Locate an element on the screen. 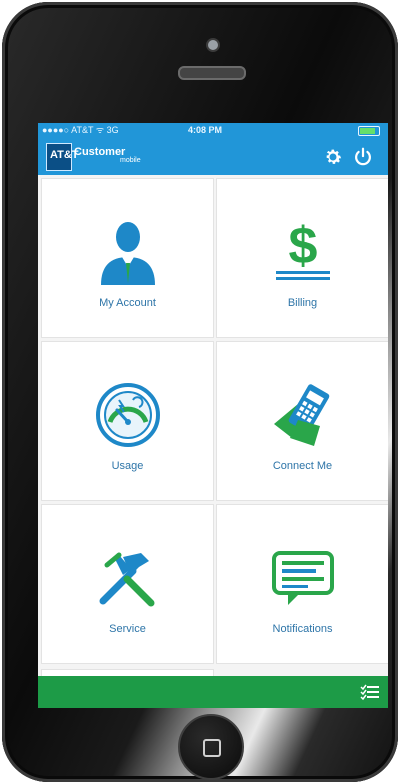 This screenshot has height=784, width=401. person-icon is located at coordinates (127, 253).